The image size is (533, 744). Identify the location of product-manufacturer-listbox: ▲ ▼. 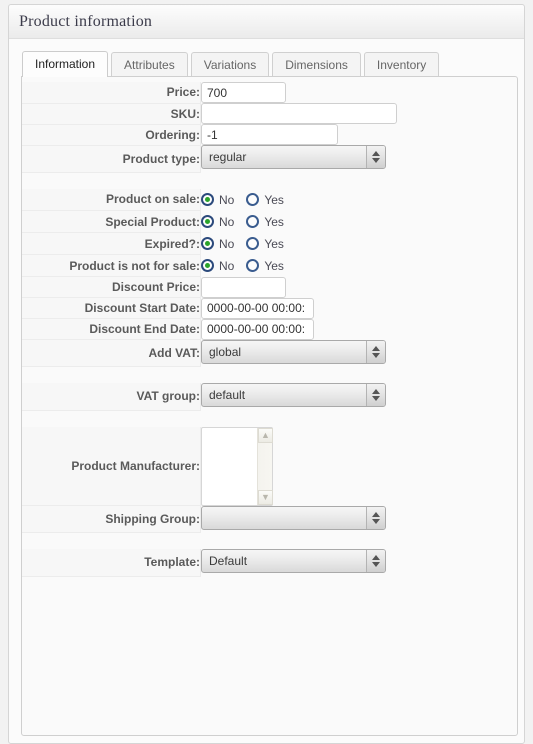
(237, 466).